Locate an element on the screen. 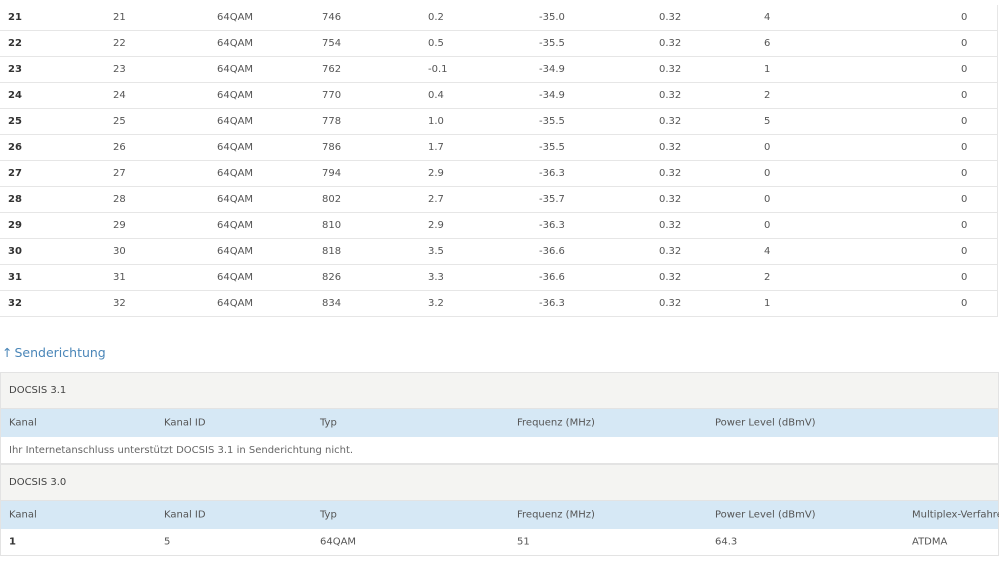 The width and height of the screenshot is (999, 575). cell-power-level: 3.3 is located at coordinates (483, 277).